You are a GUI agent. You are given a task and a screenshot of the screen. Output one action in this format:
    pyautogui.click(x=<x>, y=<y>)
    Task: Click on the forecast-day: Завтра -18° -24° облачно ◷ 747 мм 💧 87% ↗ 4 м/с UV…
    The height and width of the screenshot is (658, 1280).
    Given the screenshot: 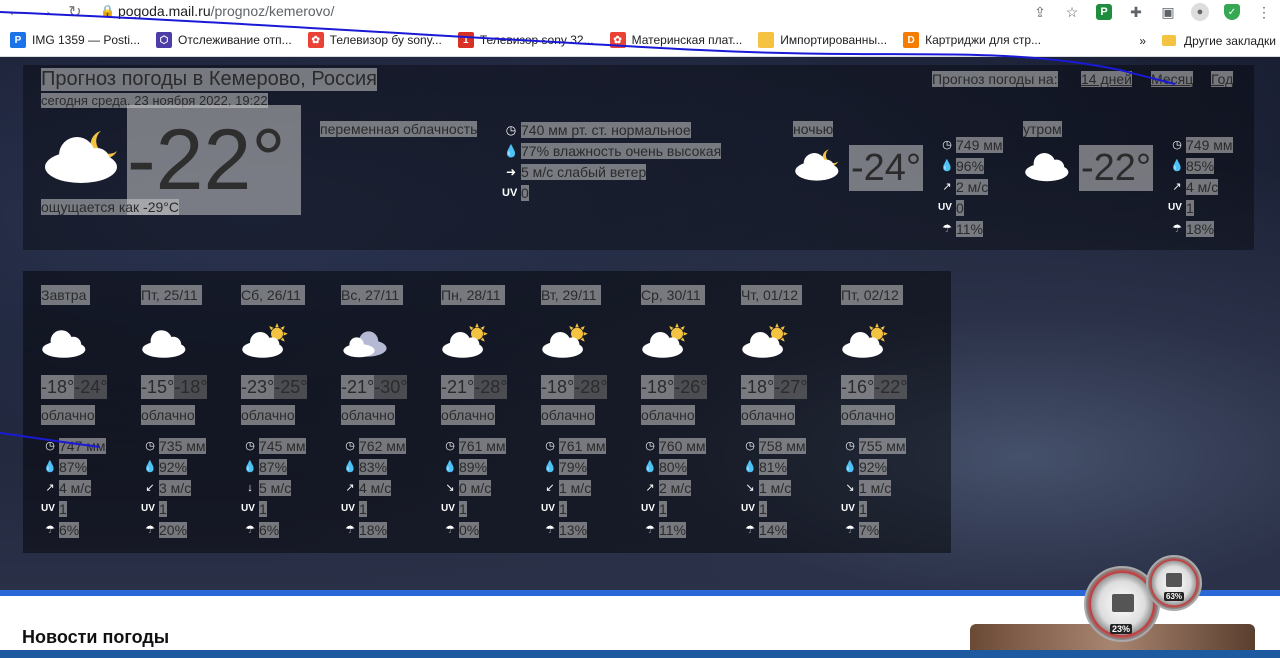 What is the action you would take?
    pyautogui.click(x=89, y=412)
    